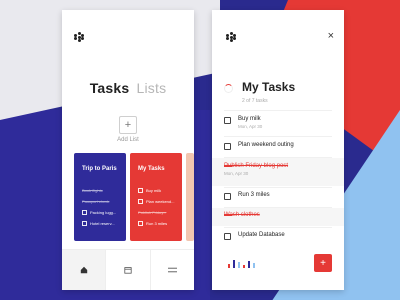 This screenshot has width=400, height=300. I want to click on menu-icon, so click(172, 270).